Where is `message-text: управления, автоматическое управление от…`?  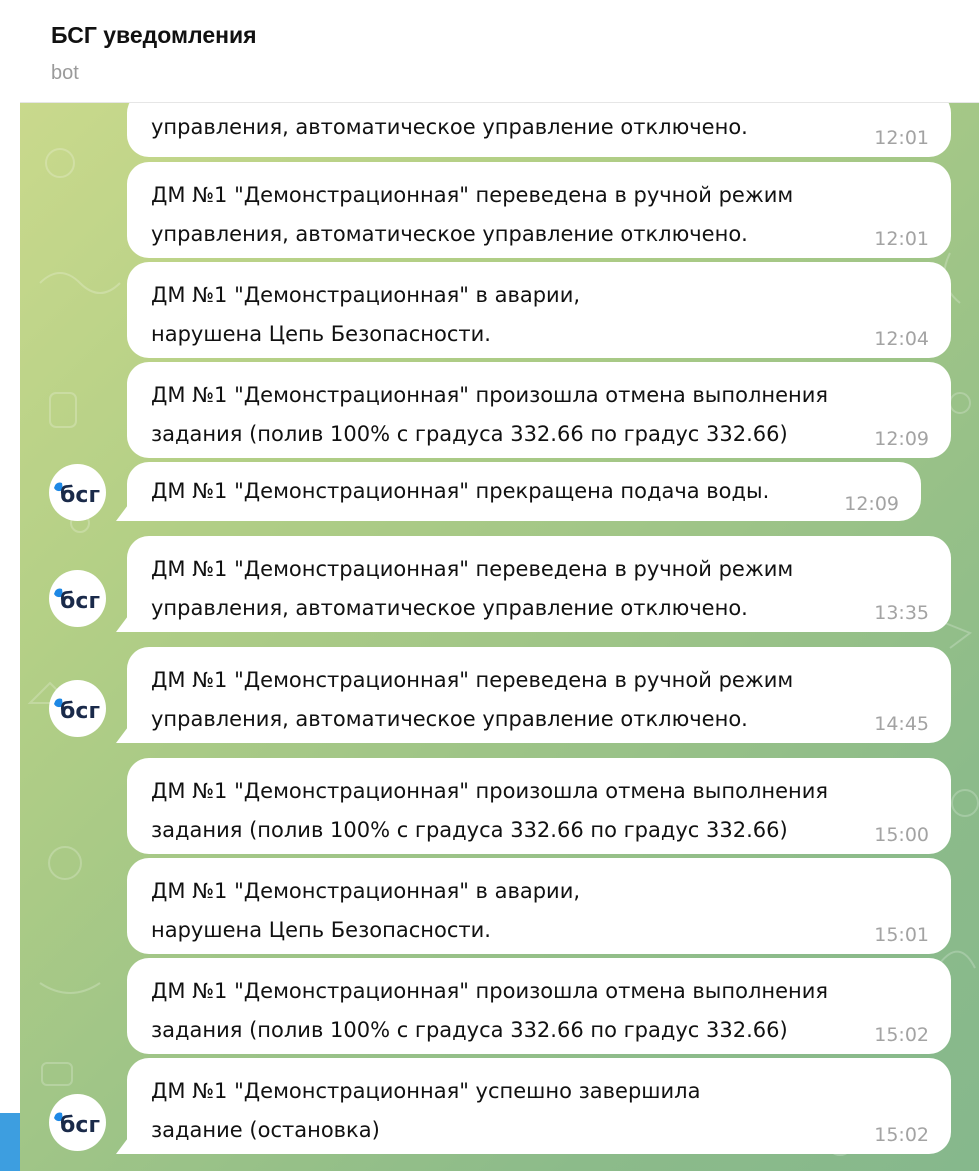
message-text: управления, автоматическое управление от… is located at coordinates (449, 127).